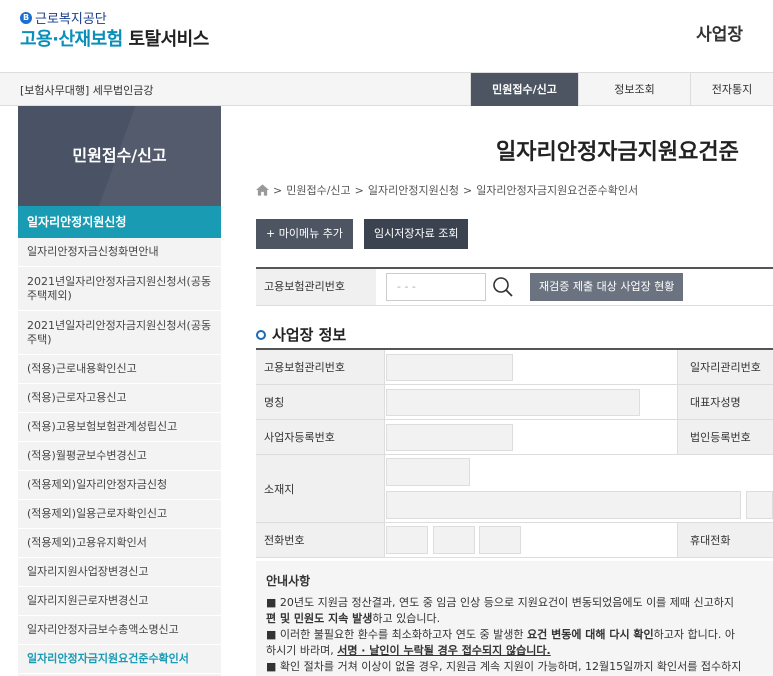  What do you see at coordinates (725, 540) in the screenshot?
I see `label-mobile: 휴대전화` at bounding box center [725, 540].